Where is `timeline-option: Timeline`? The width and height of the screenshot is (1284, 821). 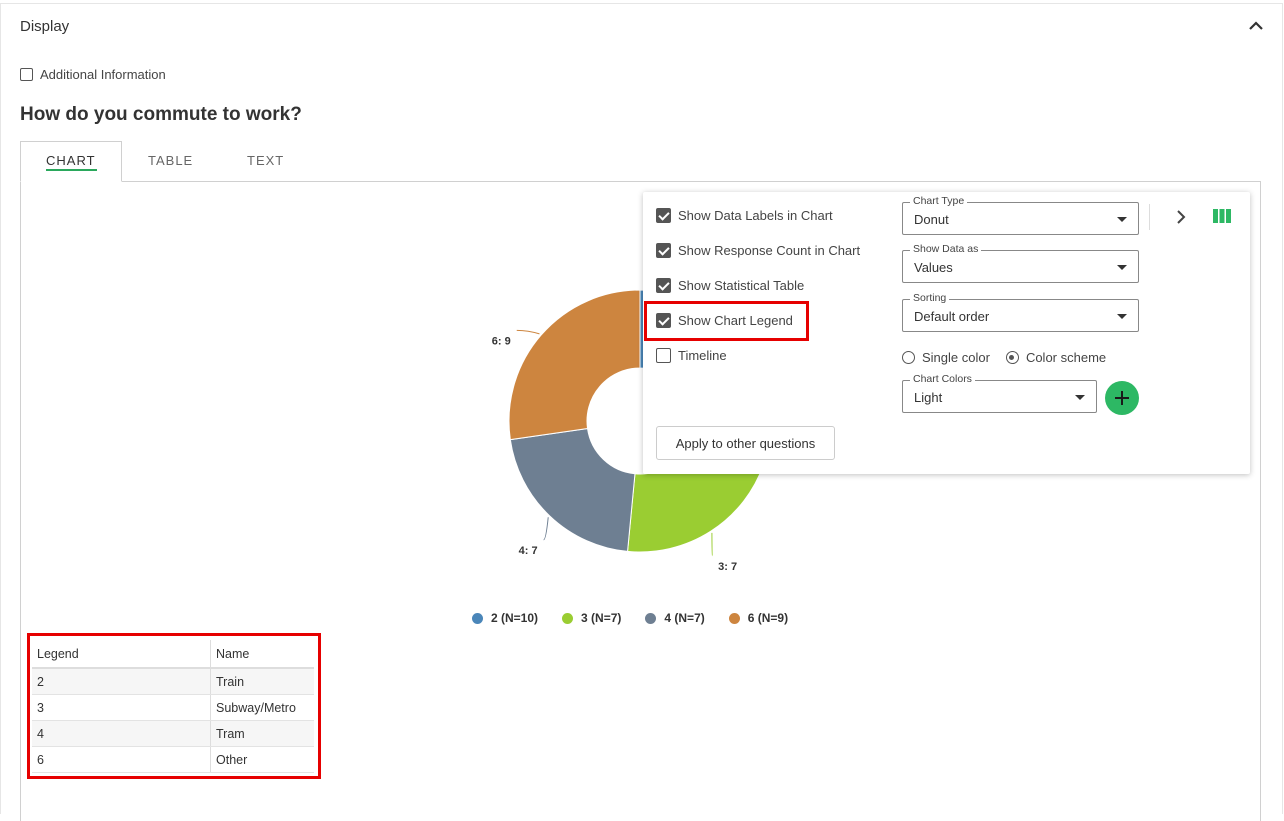
timeline-option: Timeline is located at coordinates (691, 355).